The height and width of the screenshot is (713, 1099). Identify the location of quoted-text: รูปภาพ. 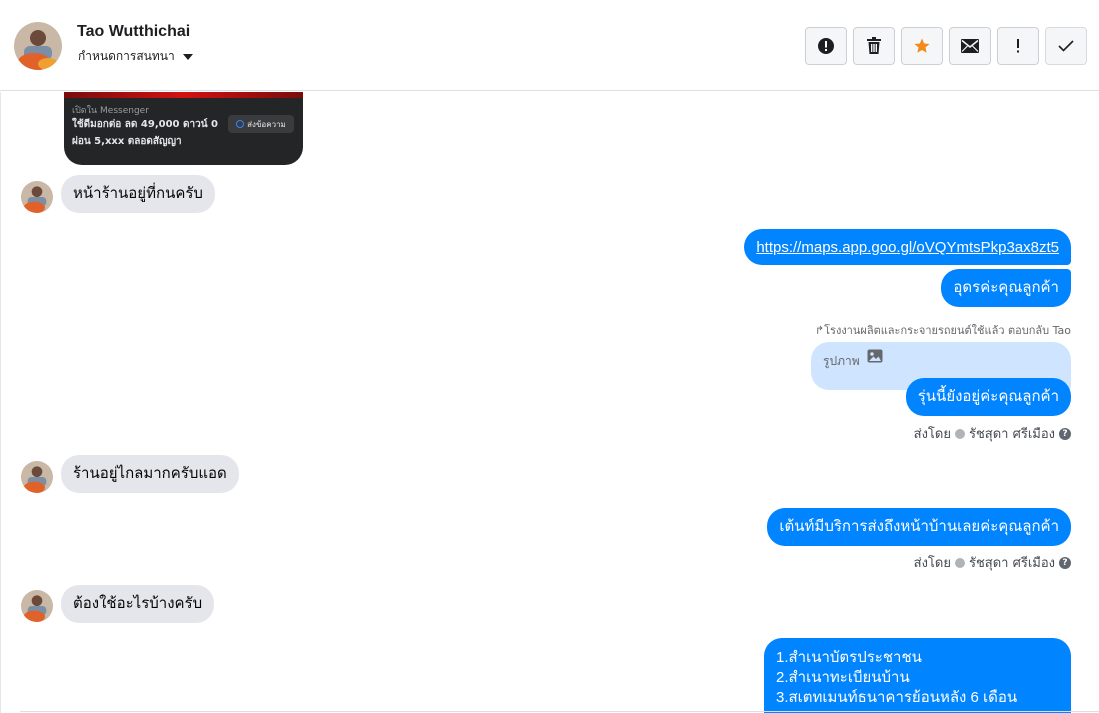
(841, 361).